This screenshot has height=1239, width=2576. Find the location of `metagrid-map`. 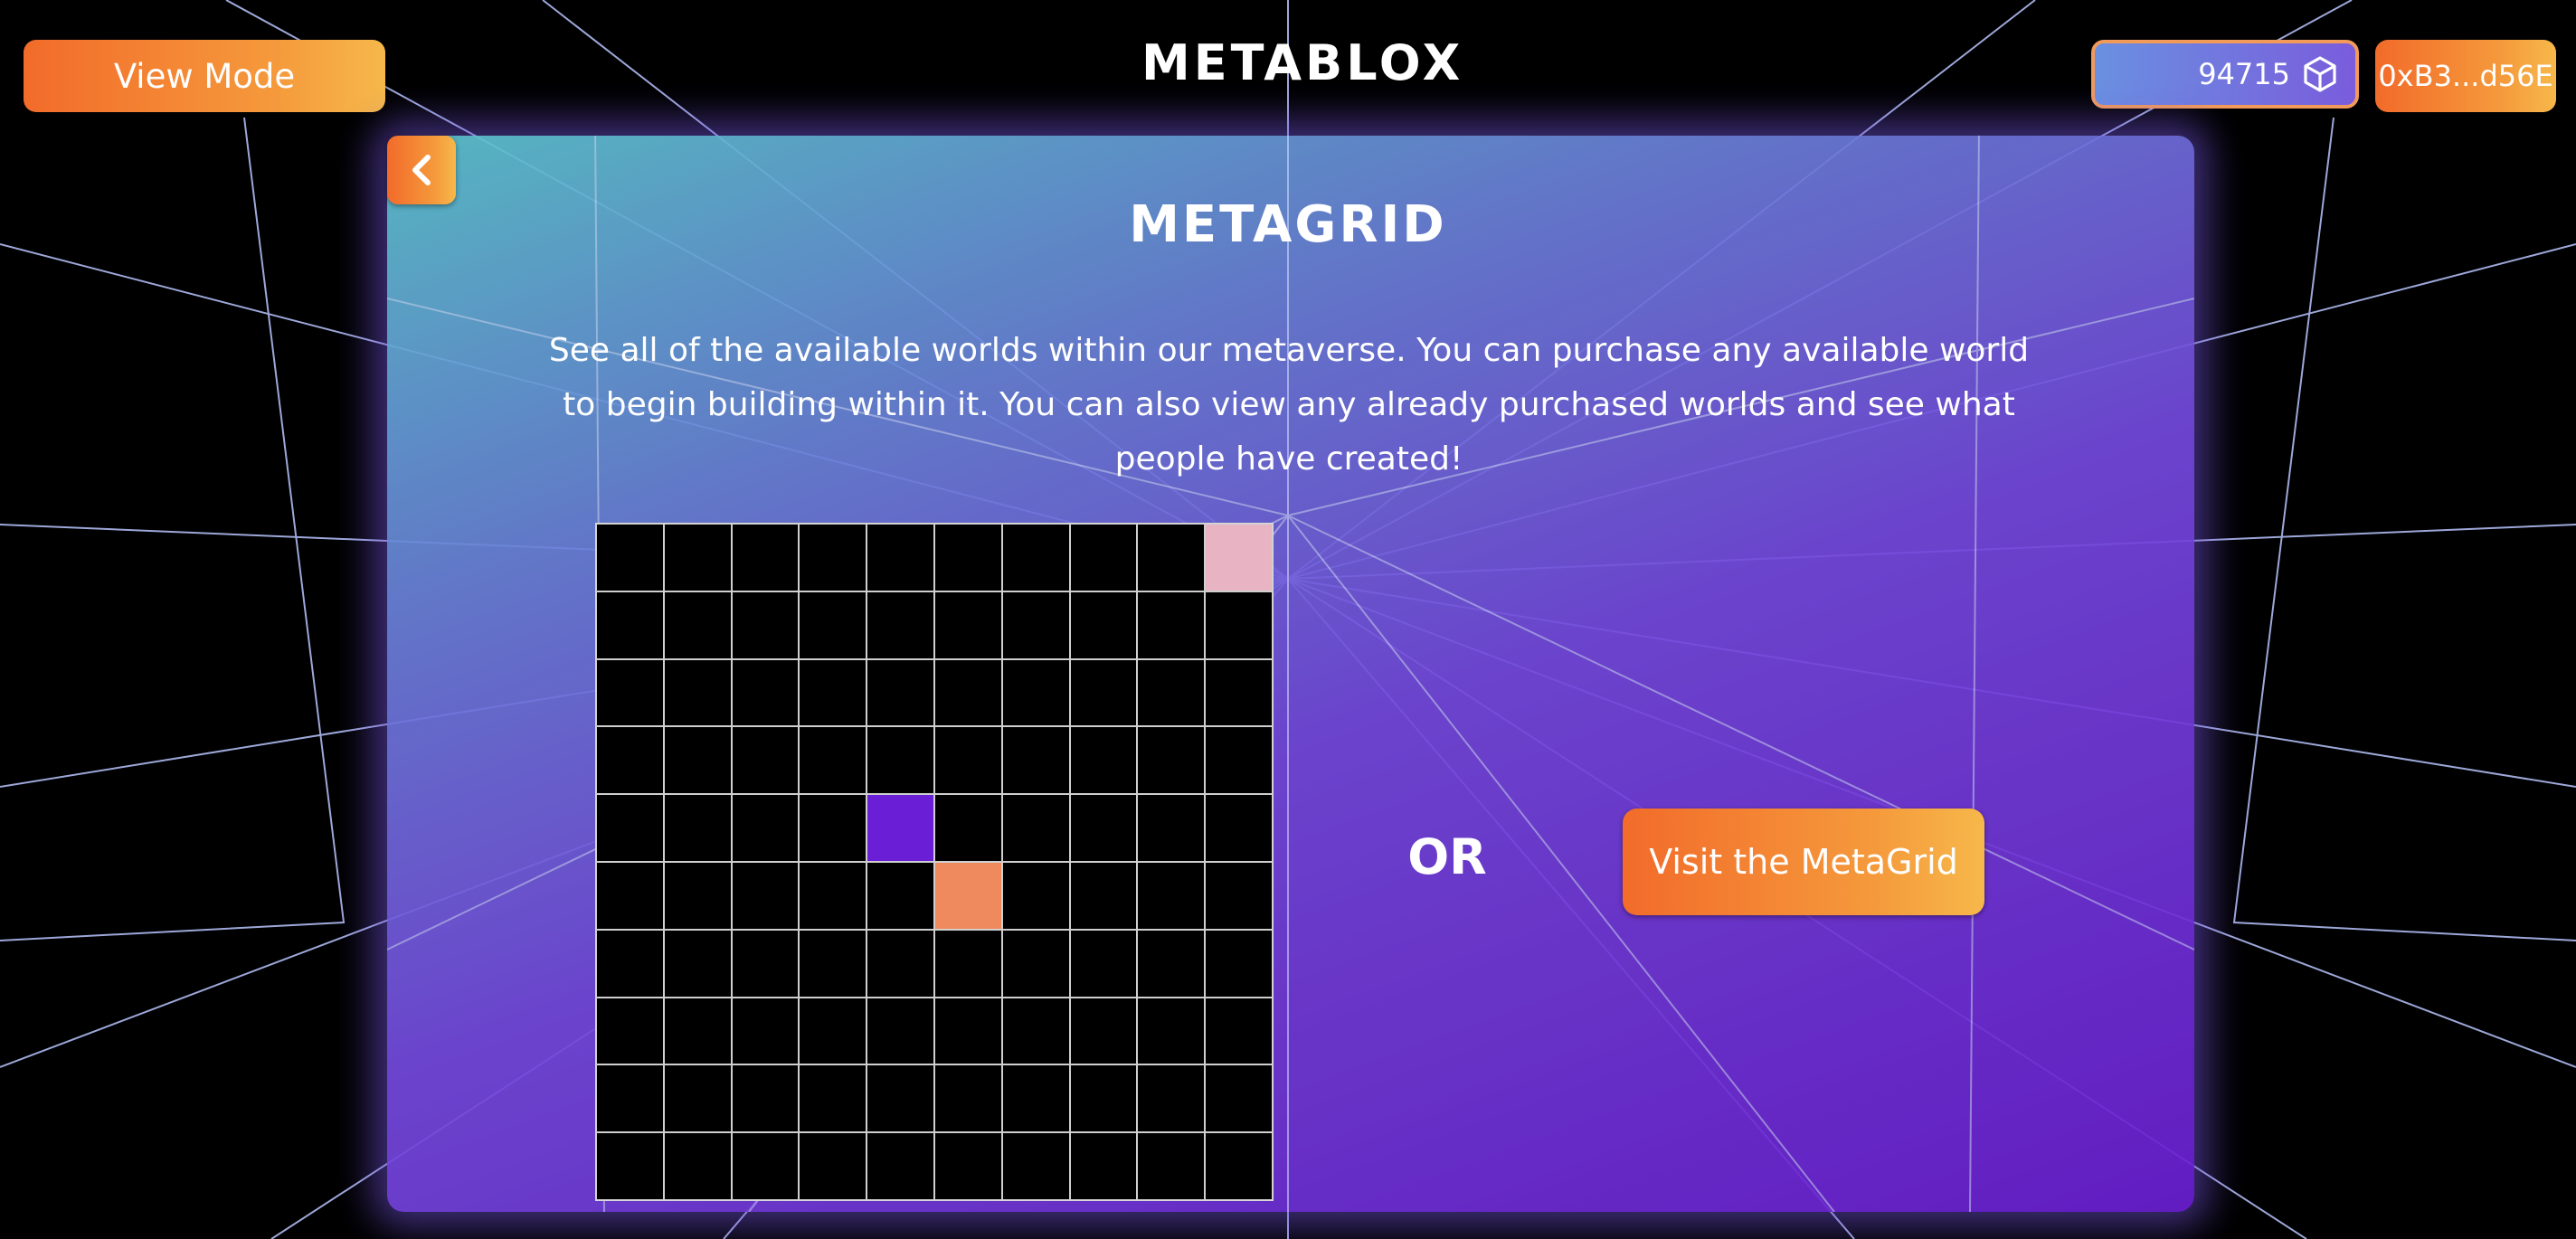

metagrid-map is located at coordinates (934, 862).